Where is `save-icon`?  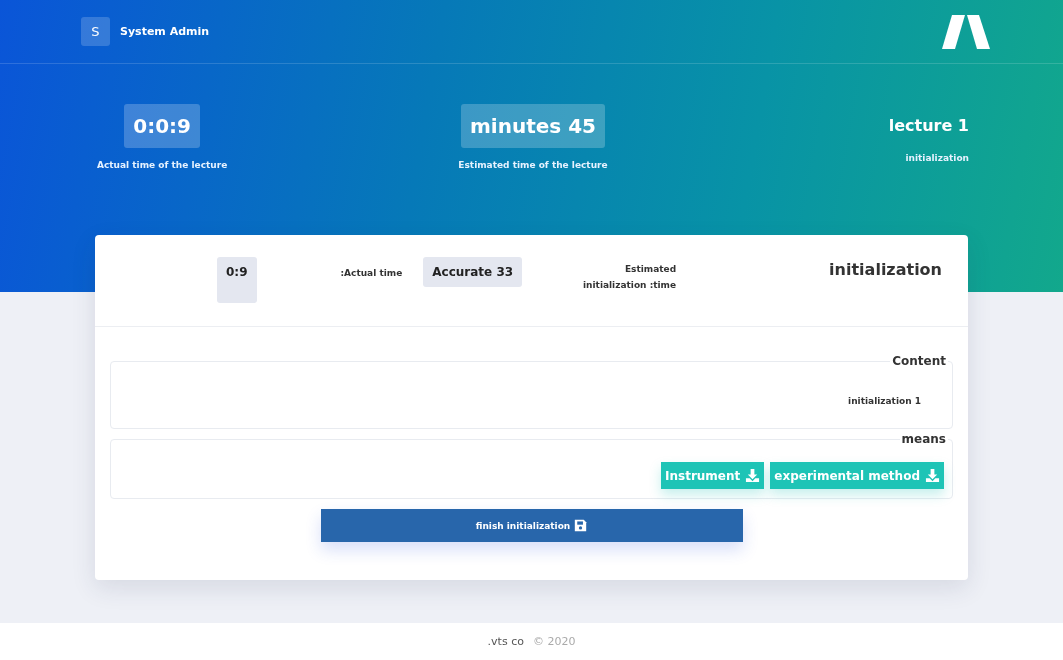
save-icon is located at coordinates (581, 525).